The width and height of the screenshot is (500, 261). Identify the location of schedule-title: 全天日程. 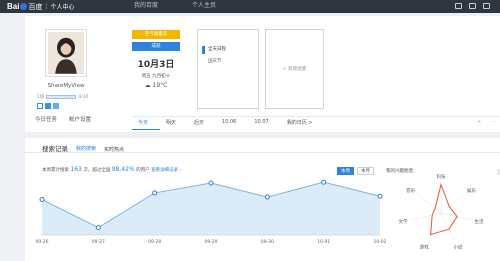
(217, 49).